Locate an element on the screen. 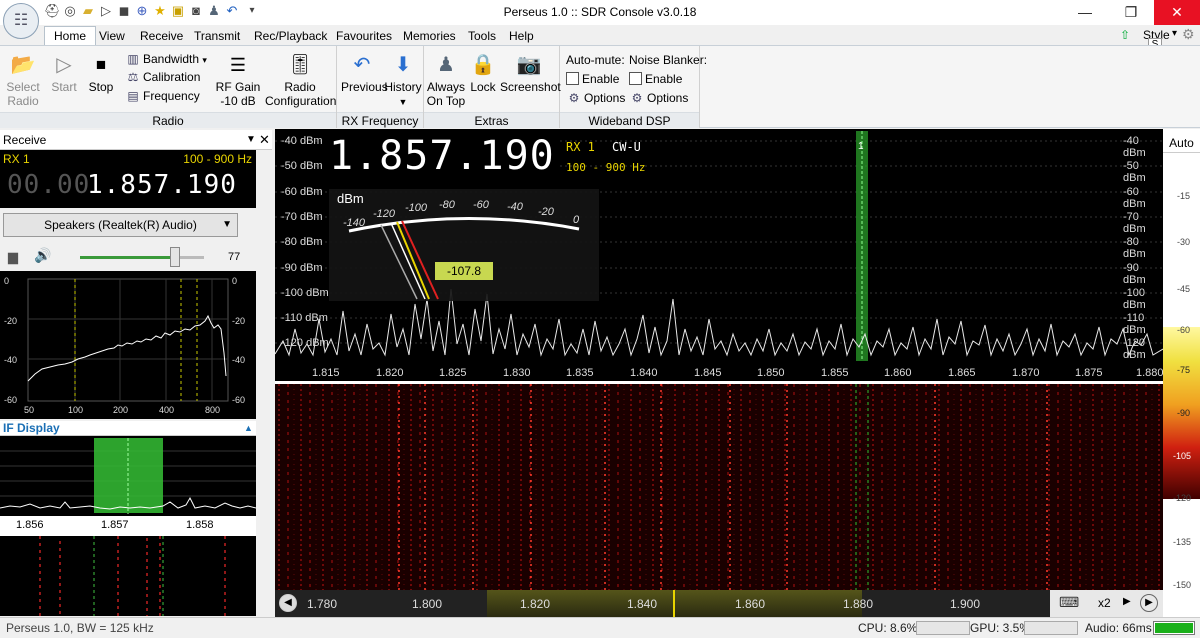  stop-icon: ◼ is located at coordinates (124, 11).